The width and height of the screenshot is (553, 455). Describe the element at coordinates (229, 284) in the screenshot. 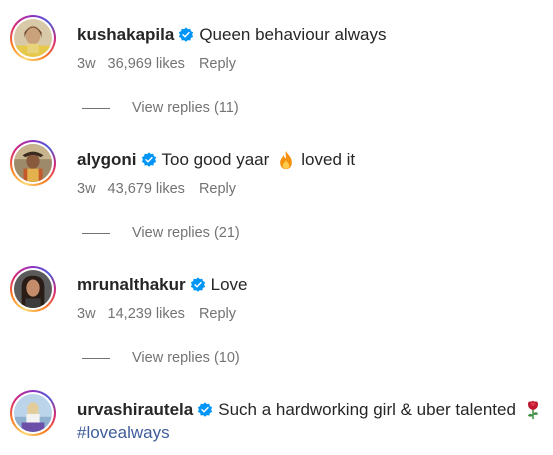

I see `comment-text: Love` at that location.